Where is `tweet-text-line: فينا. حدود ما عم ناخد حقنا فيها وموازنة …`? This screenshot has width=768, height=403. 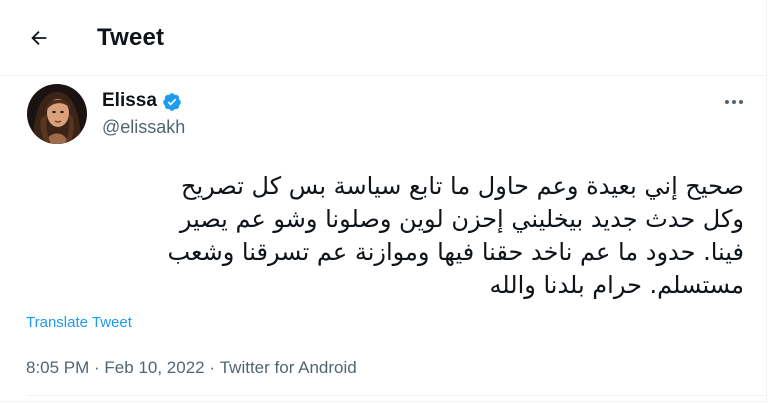
tweet-text-line: فينا. حدود ما عم ناخد حقنا فيها وموازنة … is located at coordinates (455, 252).